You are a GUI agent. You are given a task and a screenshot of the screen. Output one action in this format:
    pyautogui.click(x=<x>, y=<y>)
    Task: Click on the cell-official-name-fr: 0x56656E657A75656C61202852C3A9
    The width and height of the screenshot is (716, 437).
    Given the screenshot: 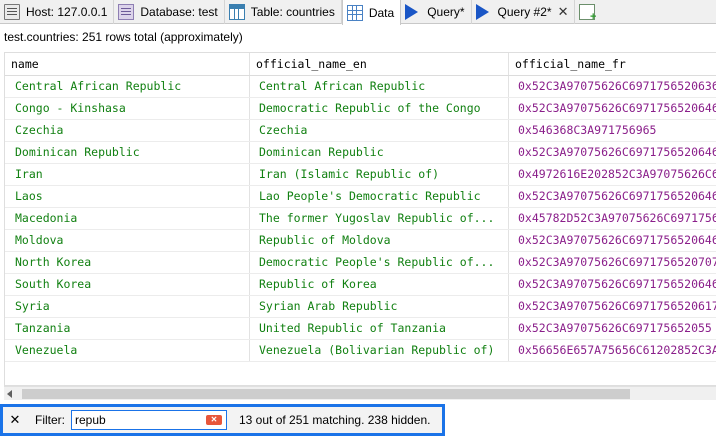 What is the action you would take?
    pyautogui.click(x=612, y=350)
    